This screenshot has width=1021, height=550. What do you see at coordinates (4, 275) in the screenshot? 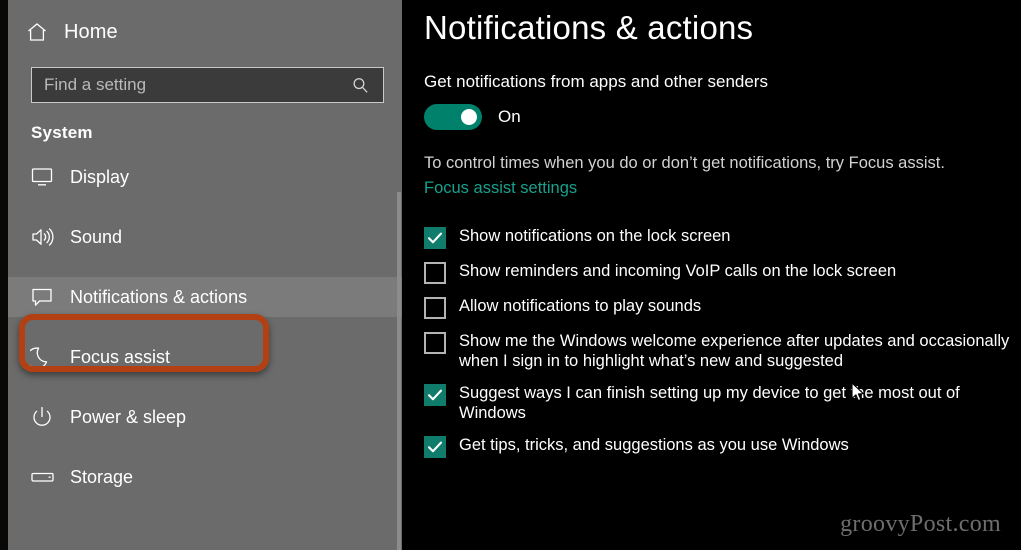
I see `left-gutter` at bounding box center [4, 275].